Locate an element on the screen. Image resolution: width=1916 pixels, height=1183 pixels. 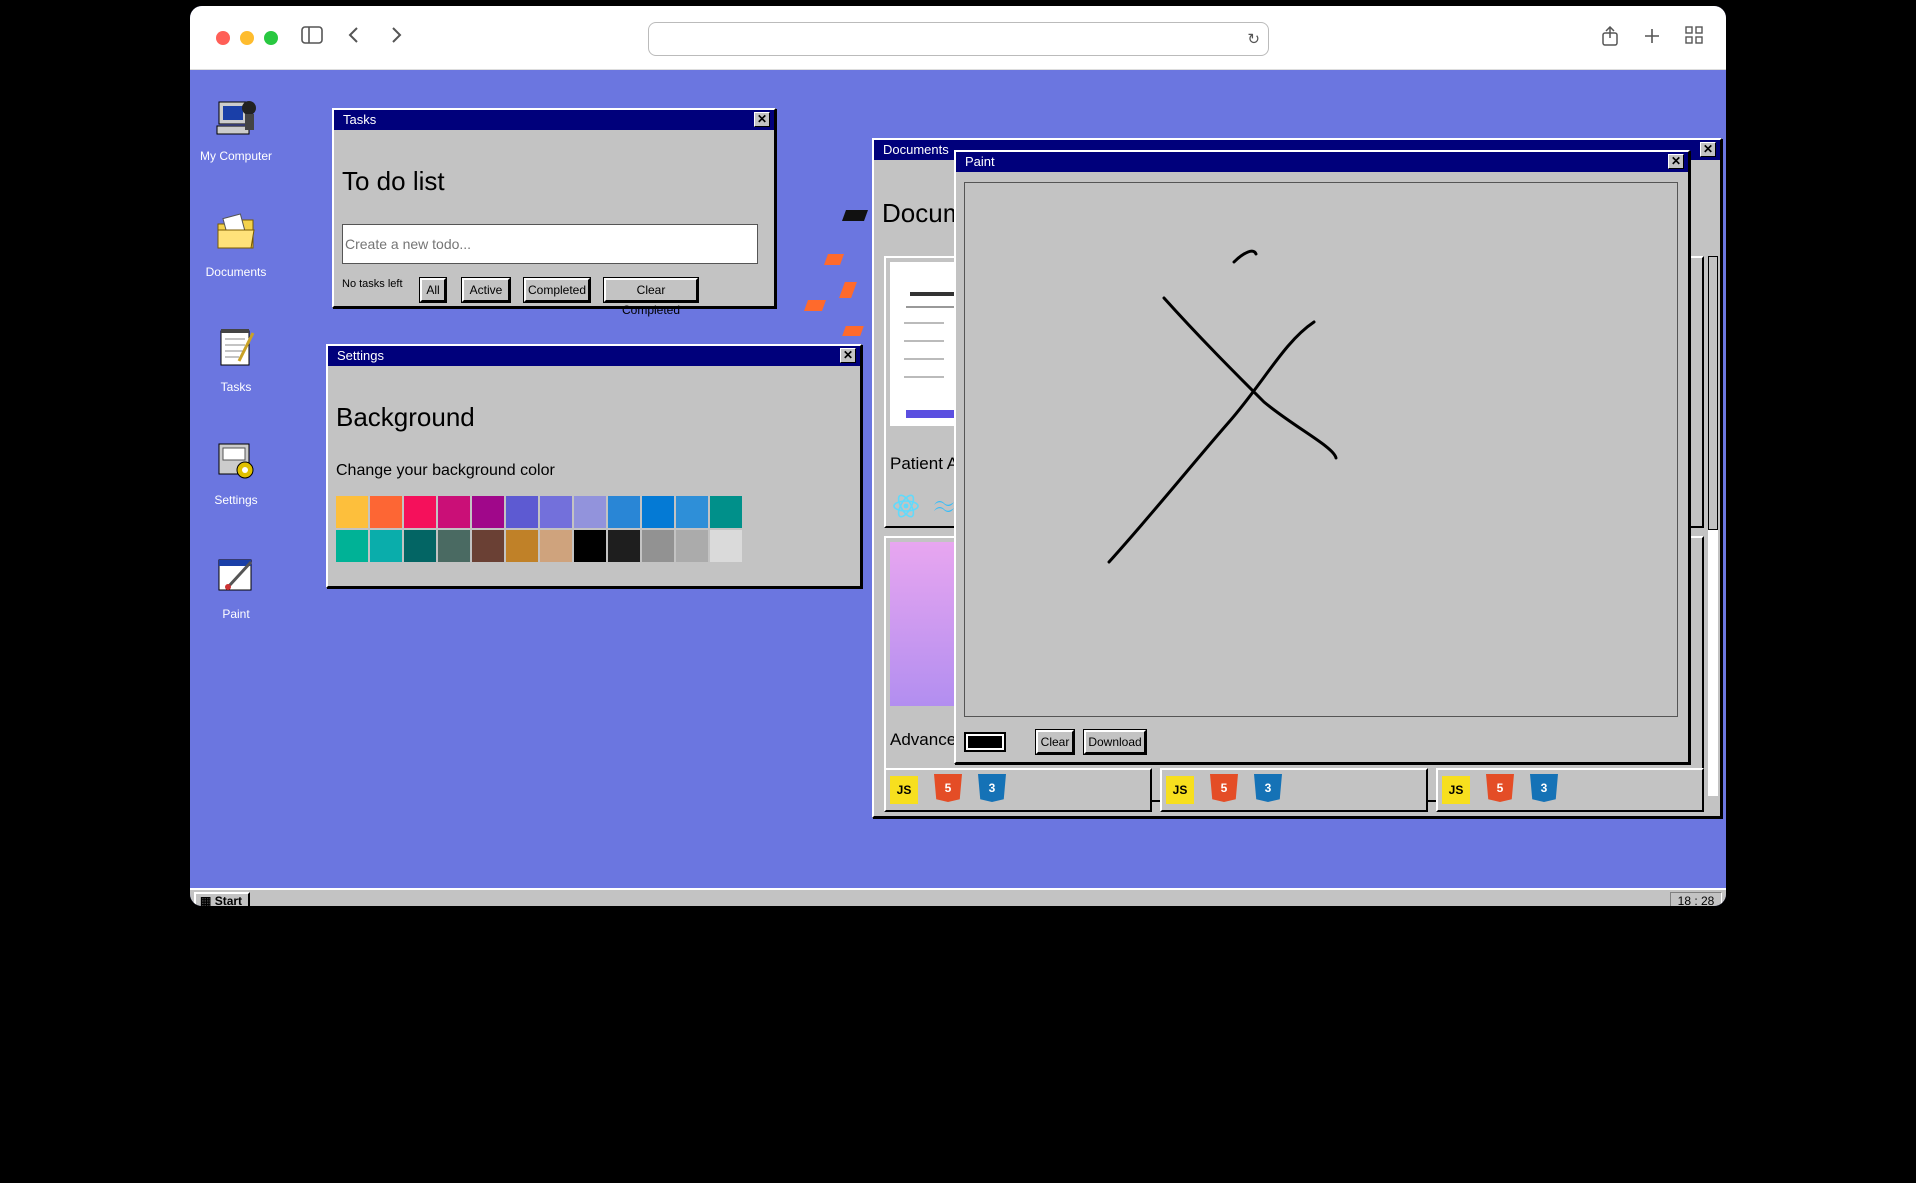
sidebar-toggle-icon is located at coordinates (312, 38).